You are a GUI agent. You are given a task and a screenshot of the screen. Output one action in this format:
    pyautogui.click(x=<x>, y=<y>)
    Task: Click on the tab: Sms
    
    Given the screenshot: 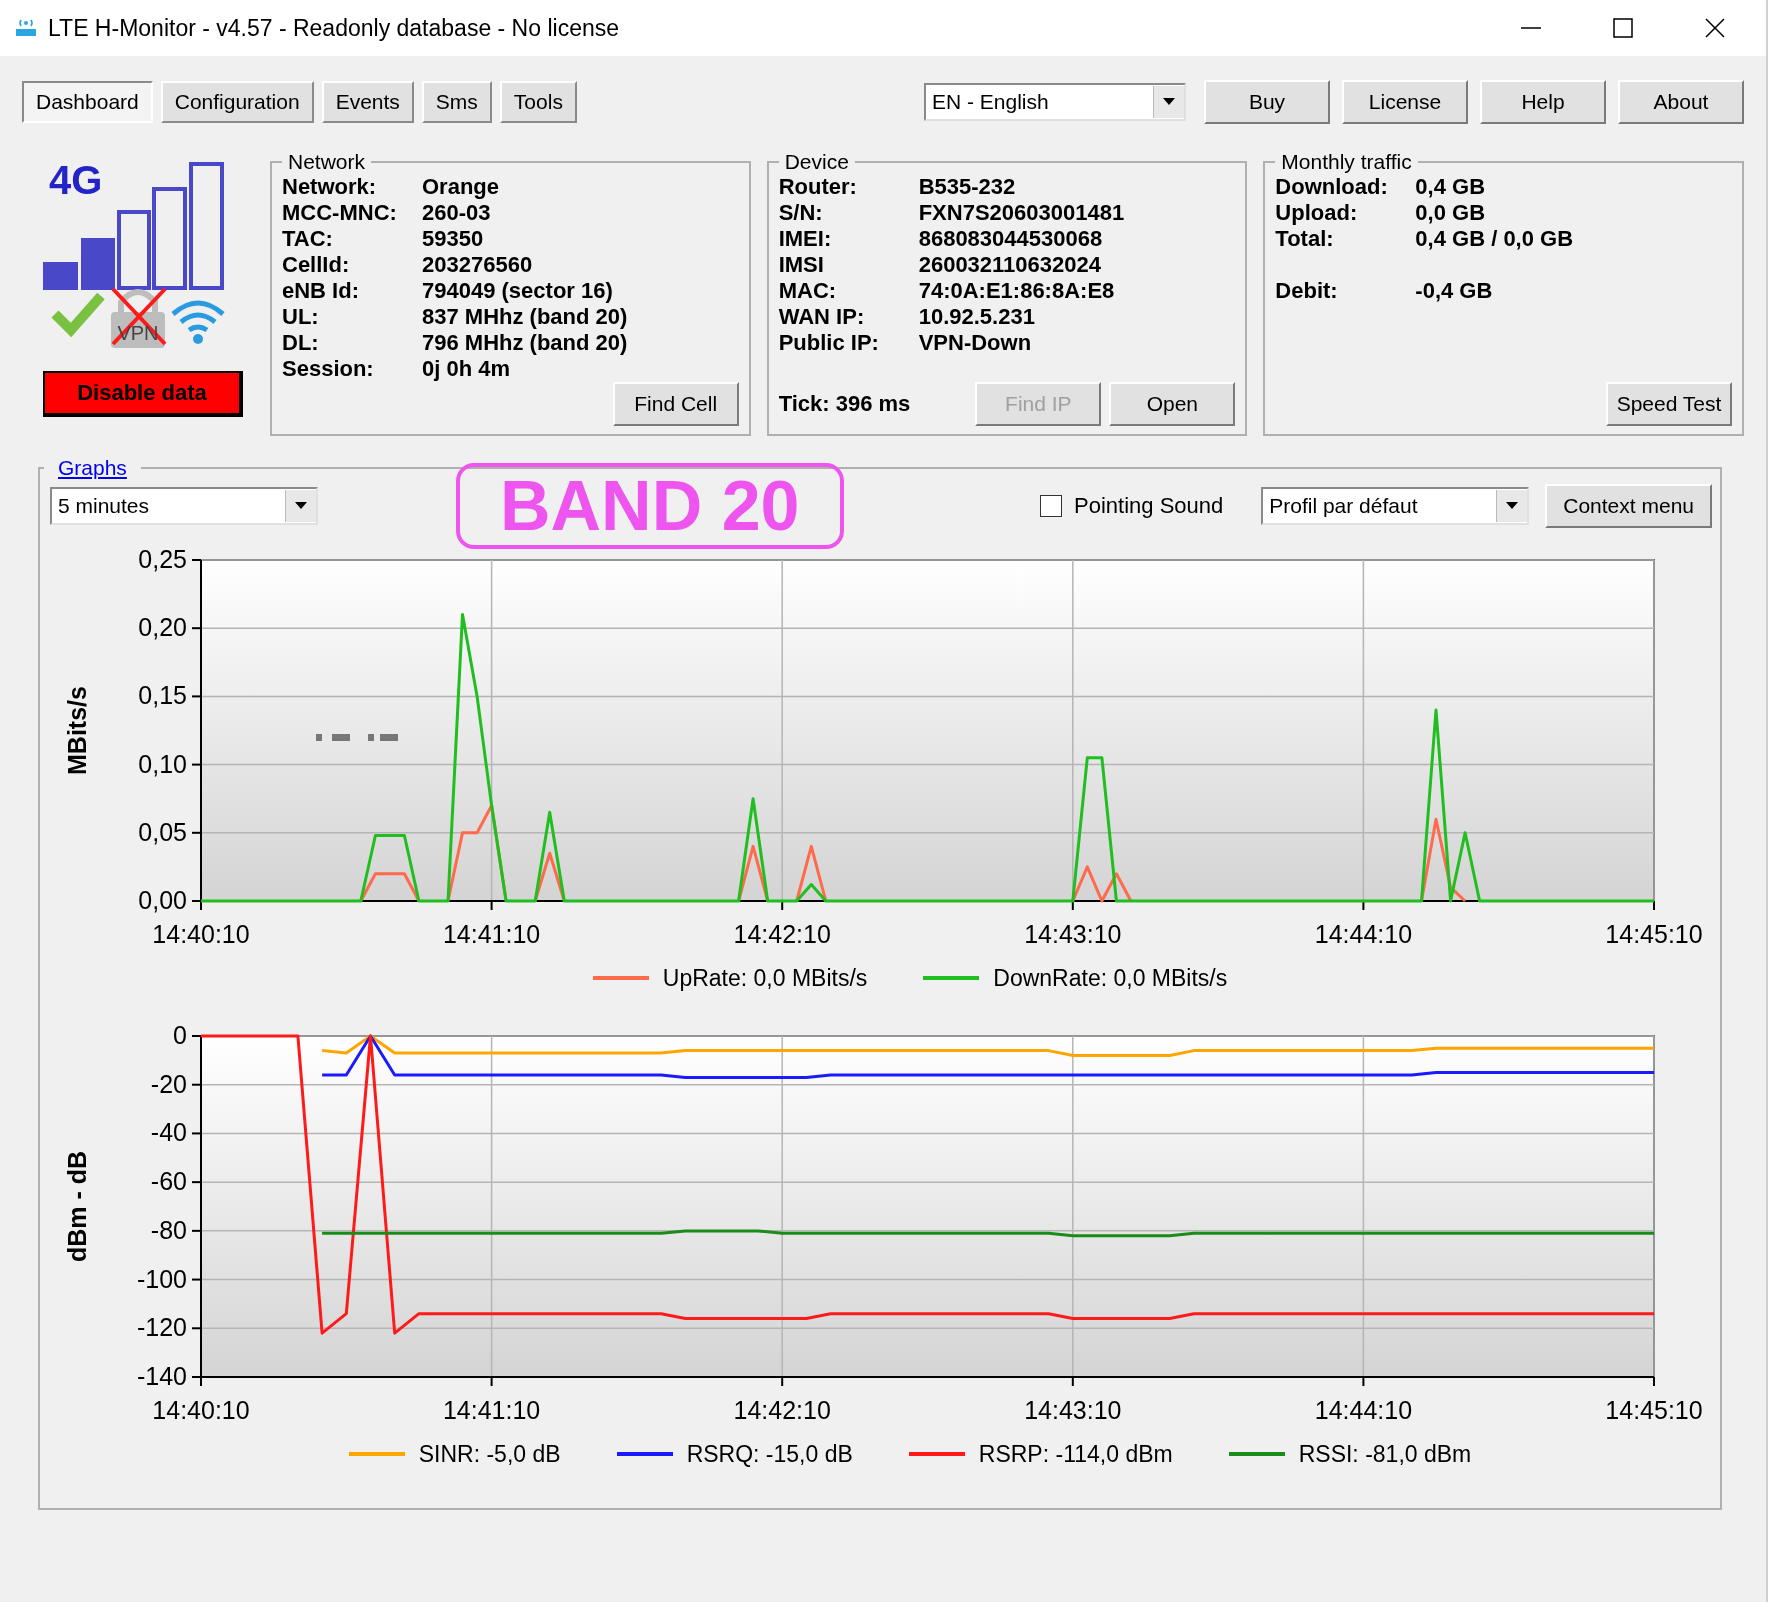 What is the action you would take?
    pyautogui.click(x=456, y=102)
    